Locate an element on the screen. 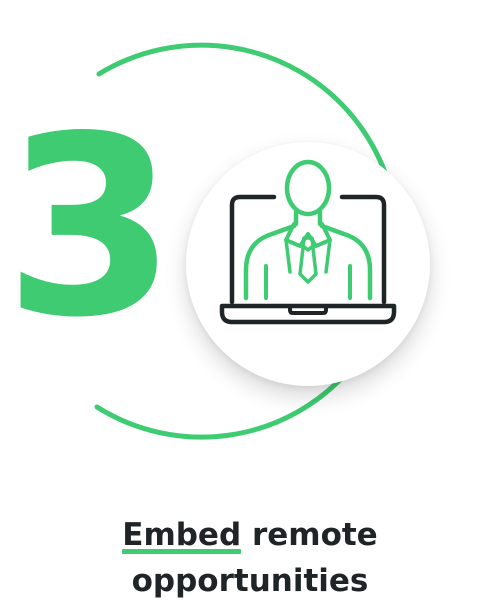 Image resolution: width=500 pixels, height=607 pixels. person-head-icon is located at coordinates (308, 188).